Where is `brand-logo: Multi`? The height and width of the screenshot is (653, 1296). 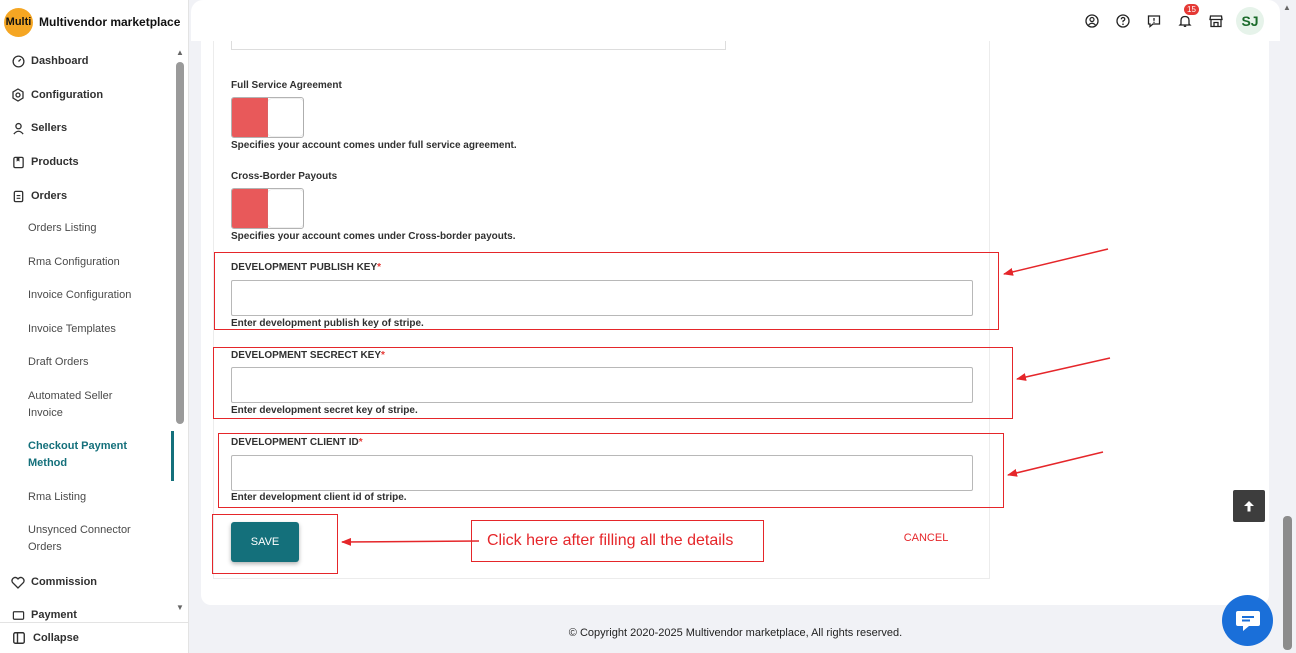
brand-logo: Multi is located at coordinates (18, 22).